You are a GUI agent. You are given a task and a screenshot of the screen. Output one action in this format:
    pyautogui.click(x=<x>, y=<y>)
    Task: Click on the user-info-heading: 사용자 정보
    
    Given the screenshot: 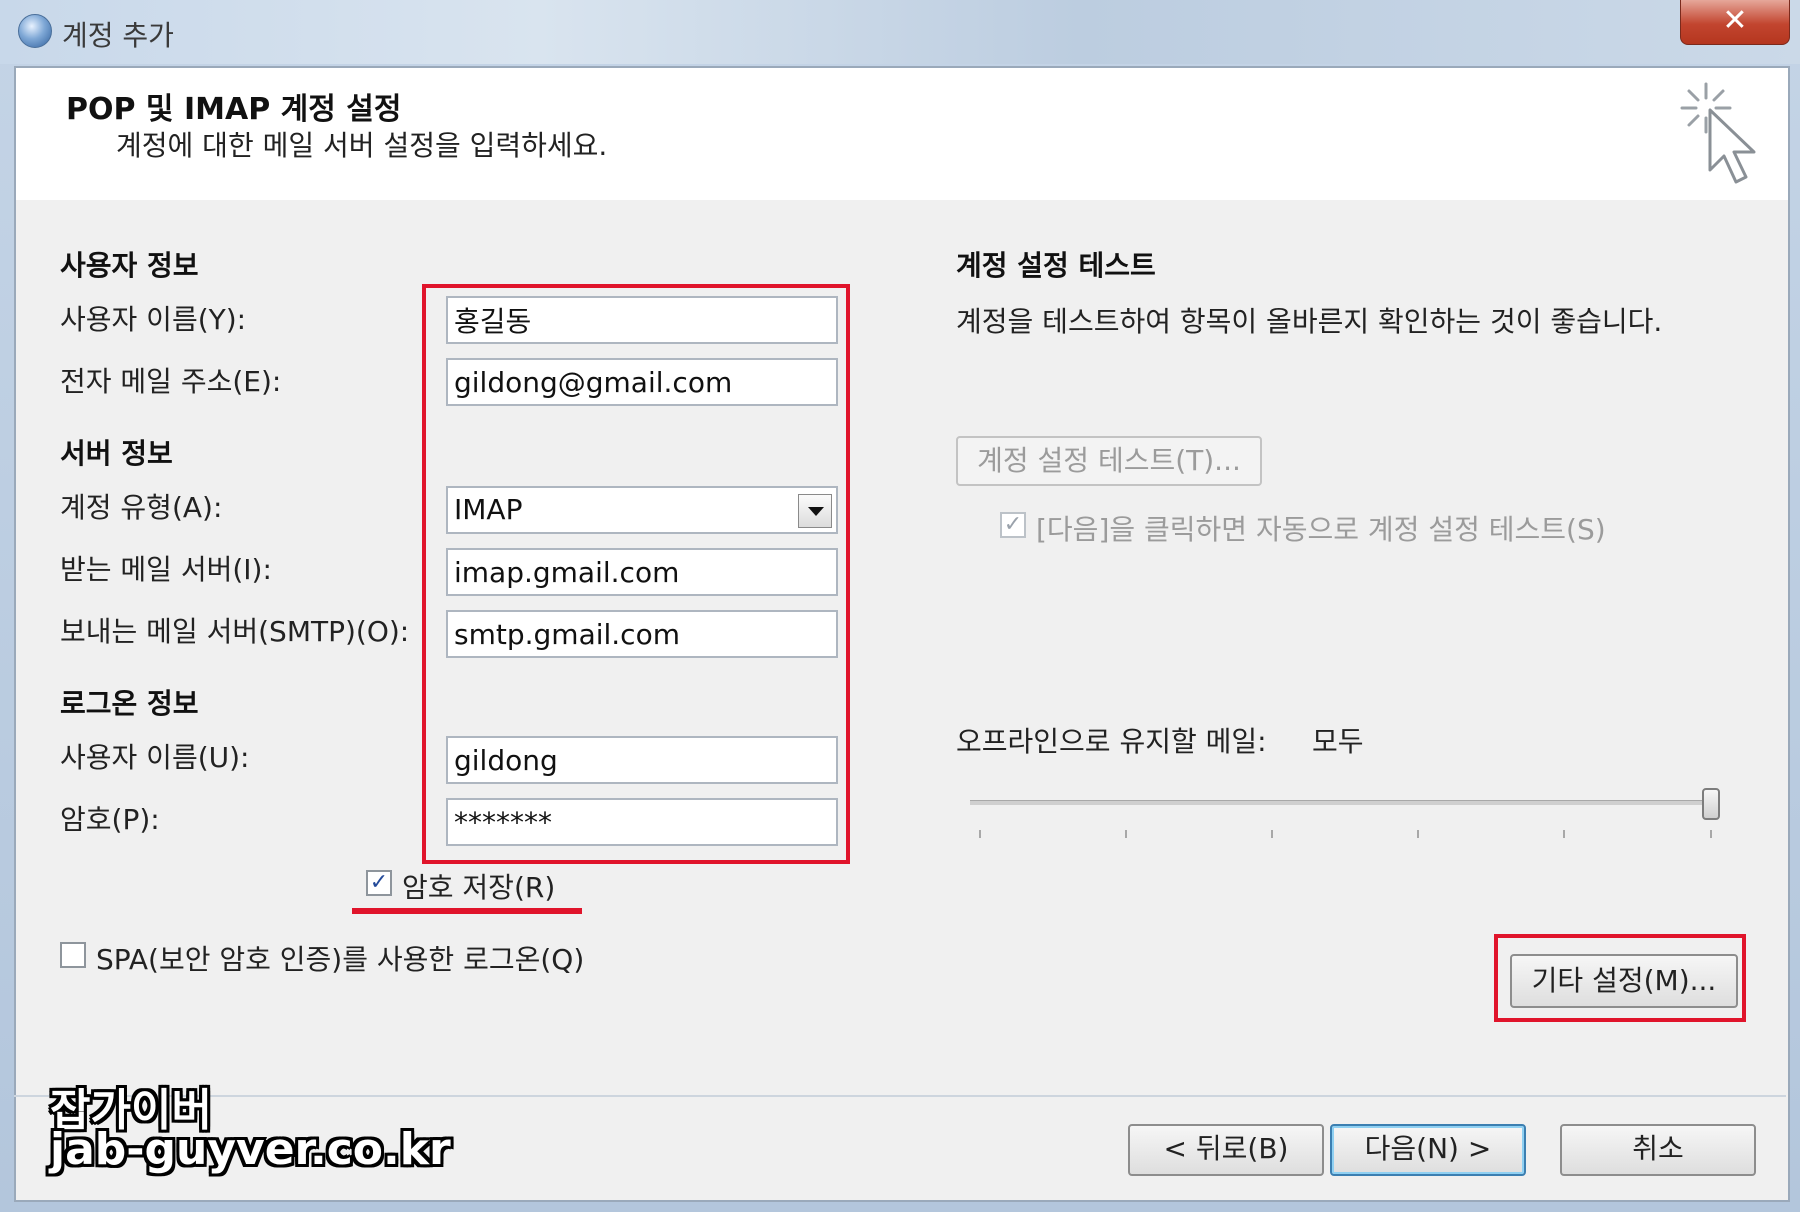 What is the action you would take?
    pyautogui.click(x=129, y=265)
    